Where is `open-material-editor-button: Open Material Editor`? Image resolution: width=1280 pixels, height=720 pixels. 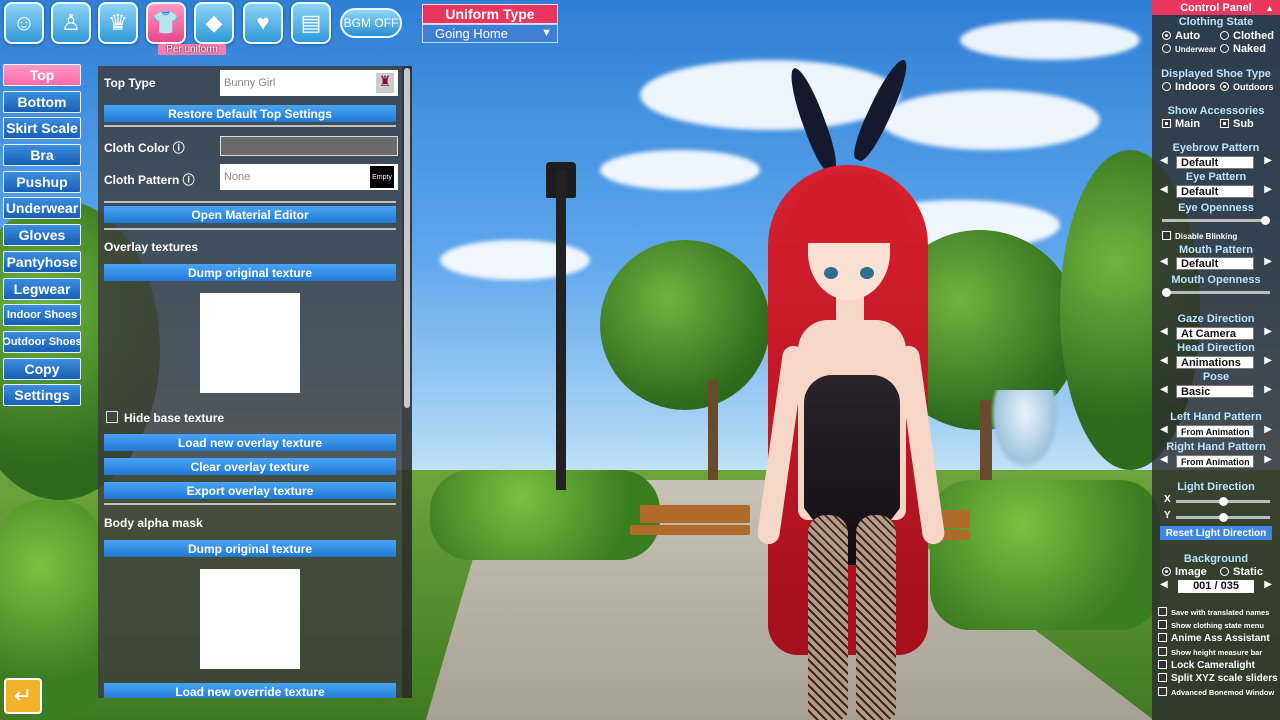 open-material-editor-button: Open Material Editor is located at coordinates (250, 214).